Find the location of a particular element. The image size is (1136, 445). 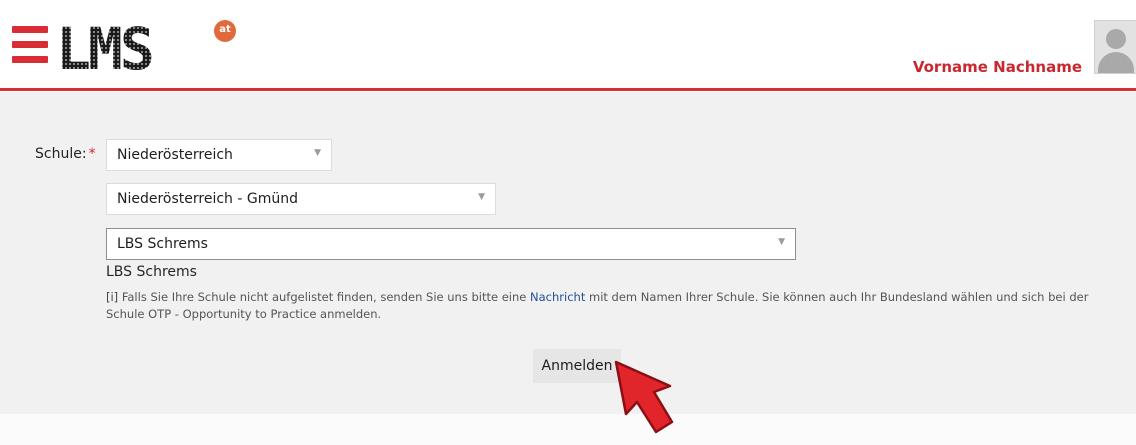

state-select: Niederösterreich ▼ is located at coordinates (219, 155).